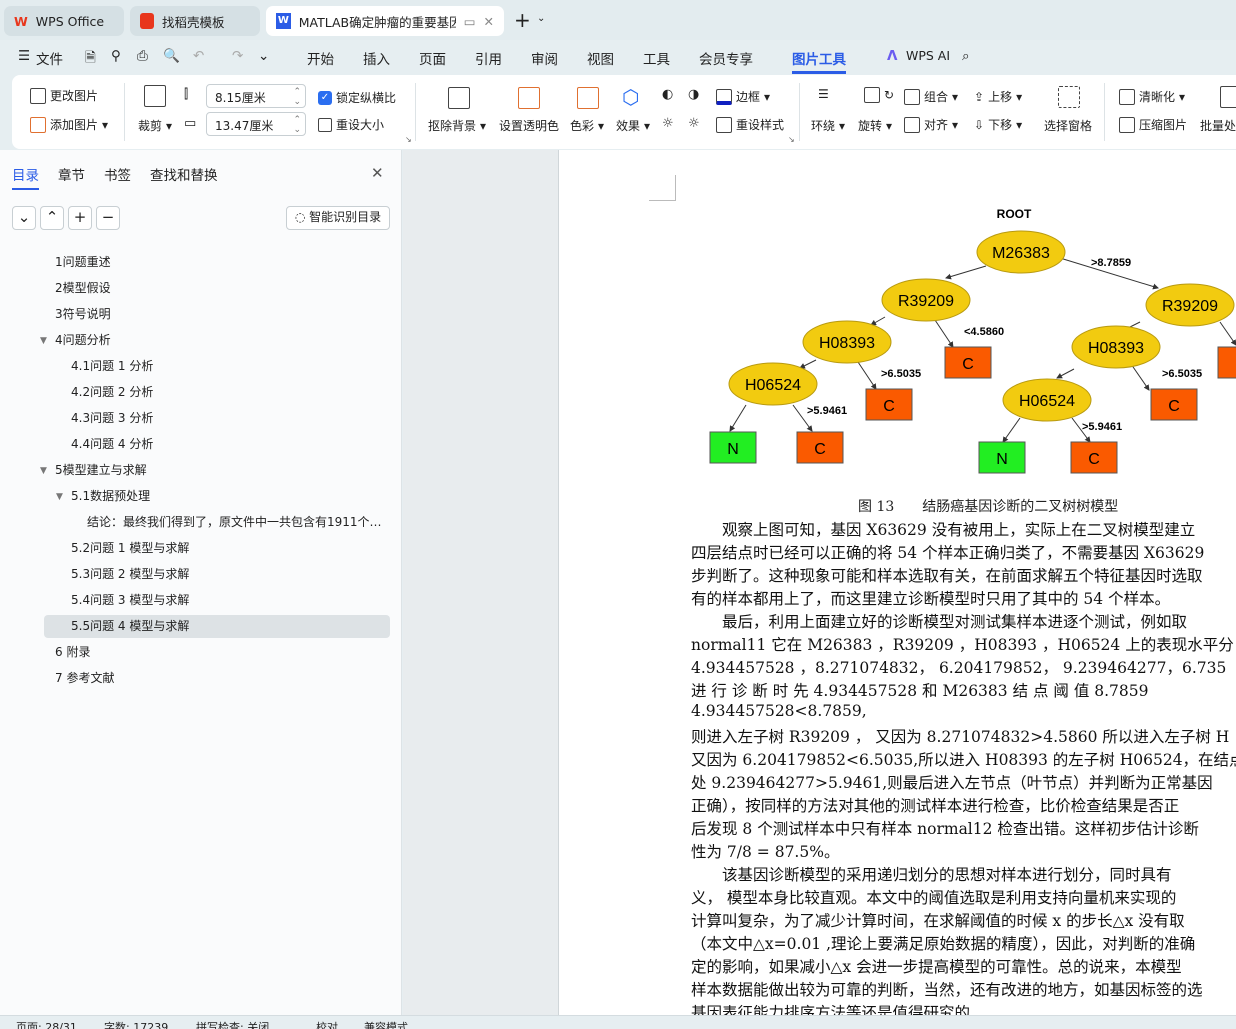  I want to click on tab-chapters: 章节, so click(71, 174).